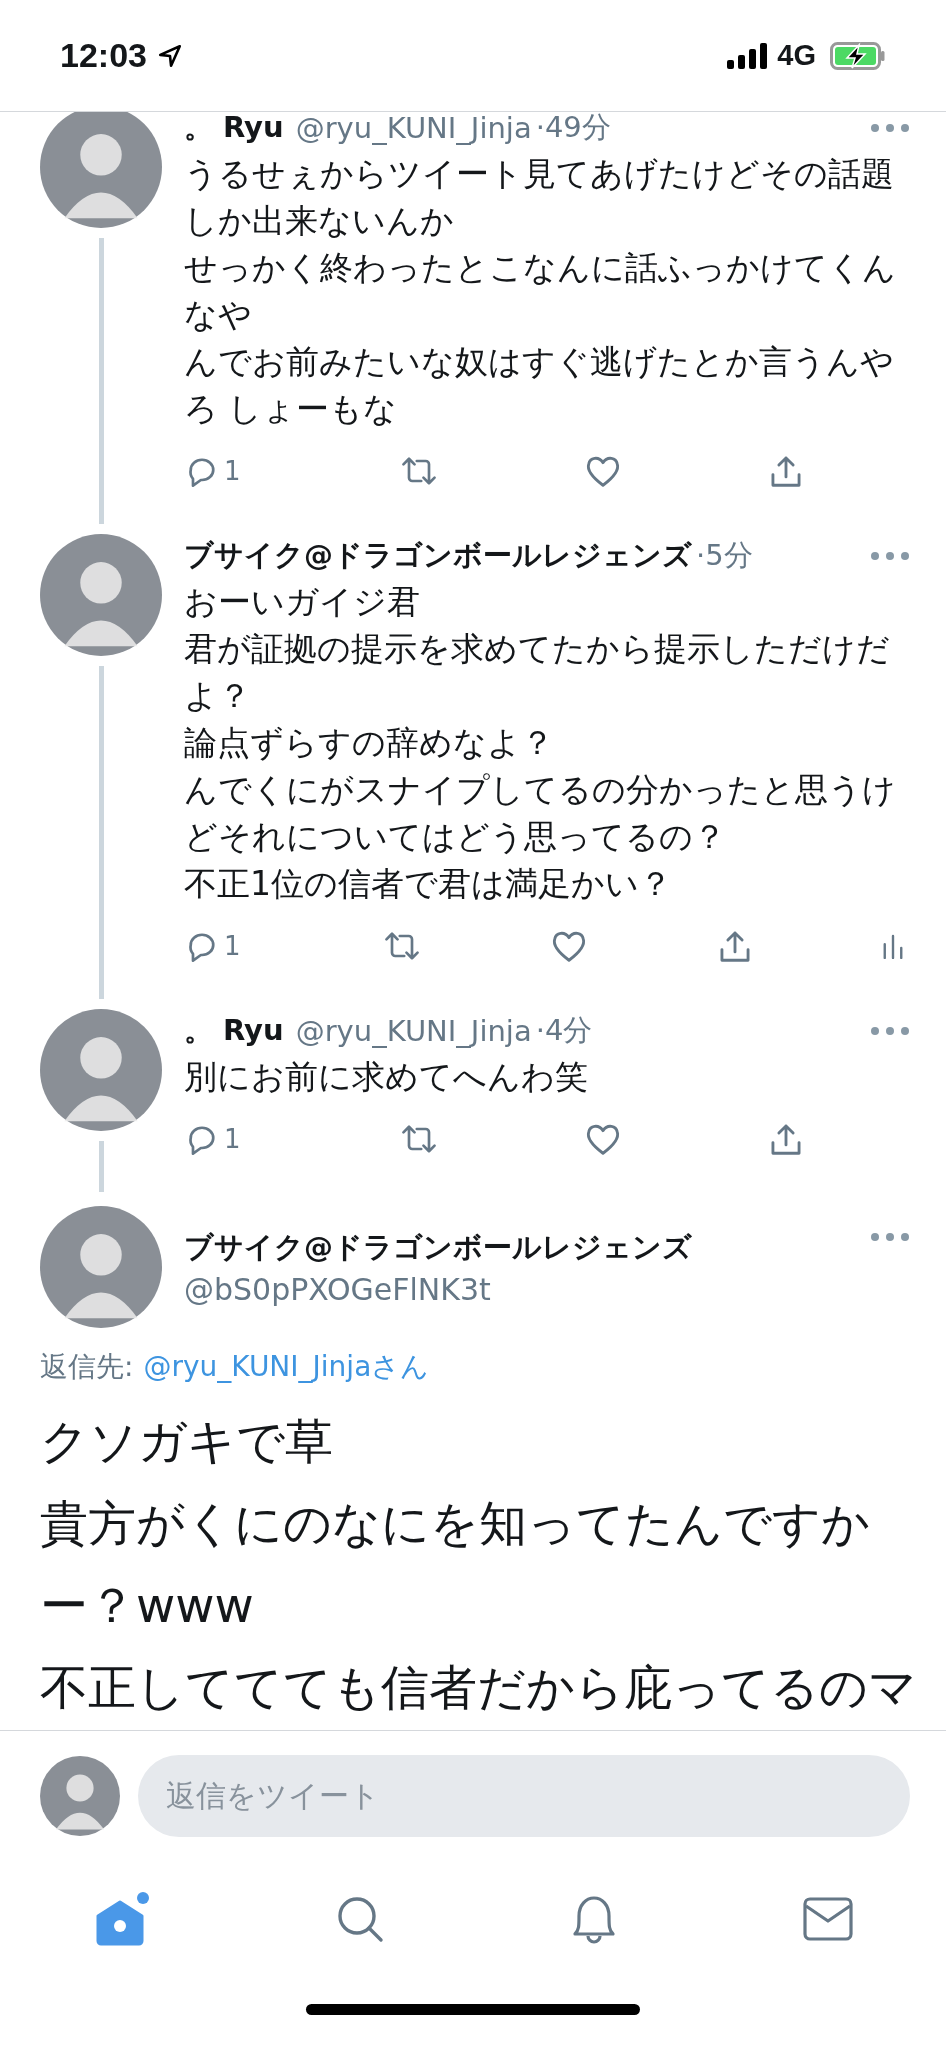 The height and width of the screenshot is (2048, 946). What do you see at coordinates (386, 1077) in the screenshot?
I see `tweet-text: 別にお前に求めてへんわ笑` at bounding box center [386, 1077].